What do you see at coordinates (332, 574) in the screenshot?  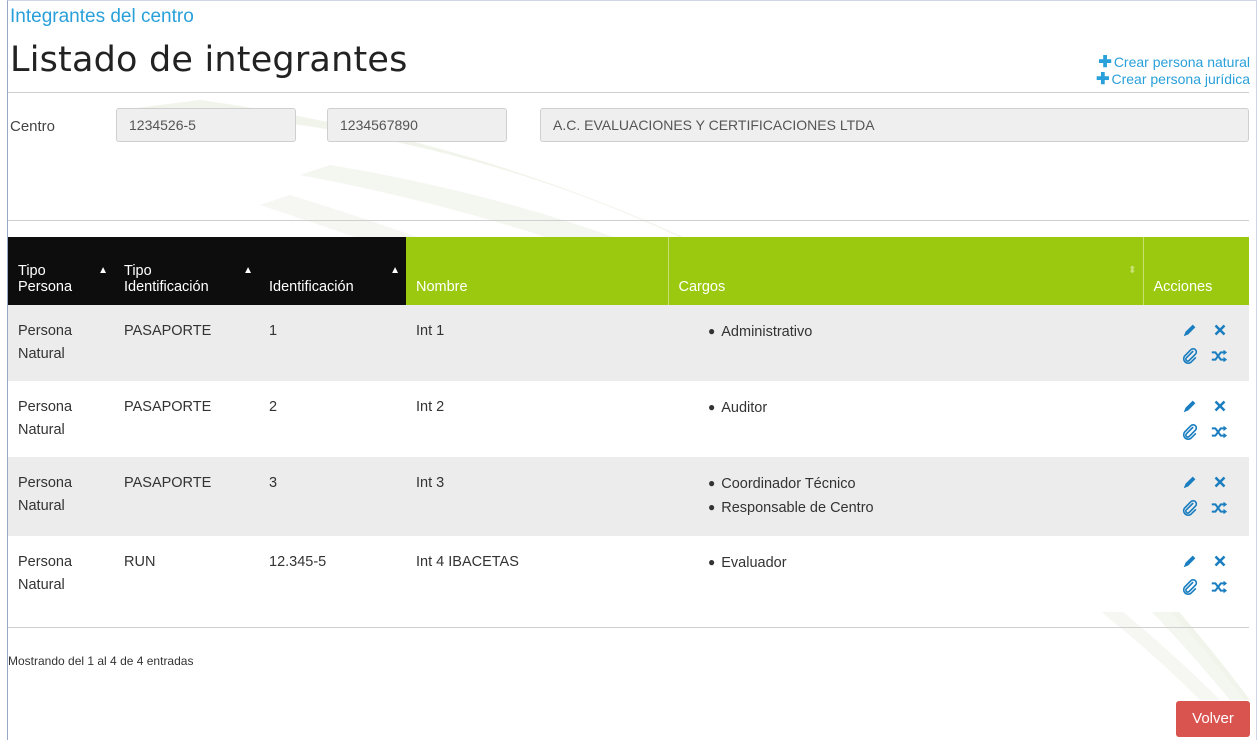 I see `cell-identificacion: 12.345-5` at bounding box center [332, 574].